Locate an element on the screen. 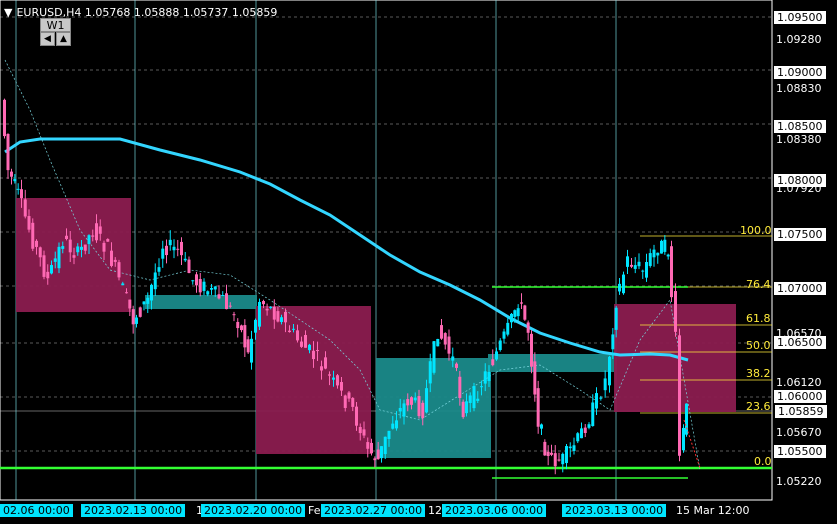 Image resolution: width=837 pixels, height=524 pixels. timeframe-switcher: W1 ◀ ▲ is located at coordinates (55, 32).